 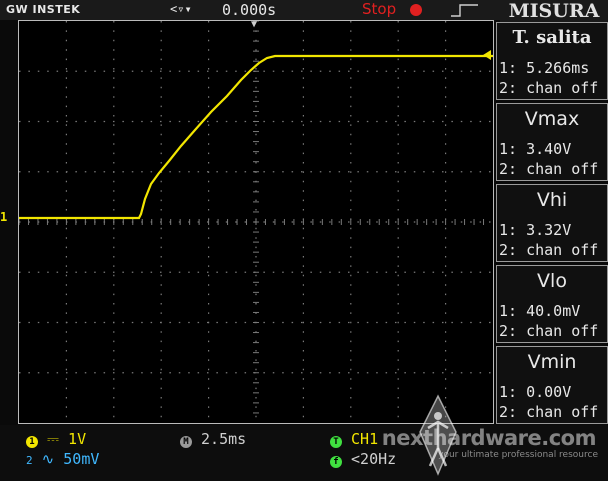 What do you see at coordinates (544, 68) in the screenshot?
I see `measurement-ch1-value: 1: 5.266ms` at bounding box center [544, 68].